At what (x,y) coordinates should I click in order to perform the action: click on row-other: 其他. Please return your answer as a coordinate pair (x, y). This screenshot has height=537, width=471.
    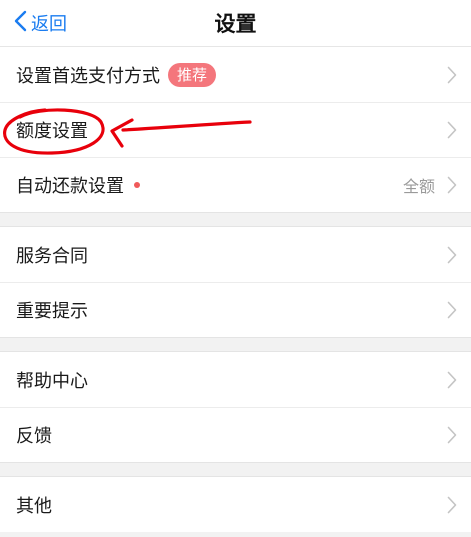
    Looking at the image, I should click on (235, 504).